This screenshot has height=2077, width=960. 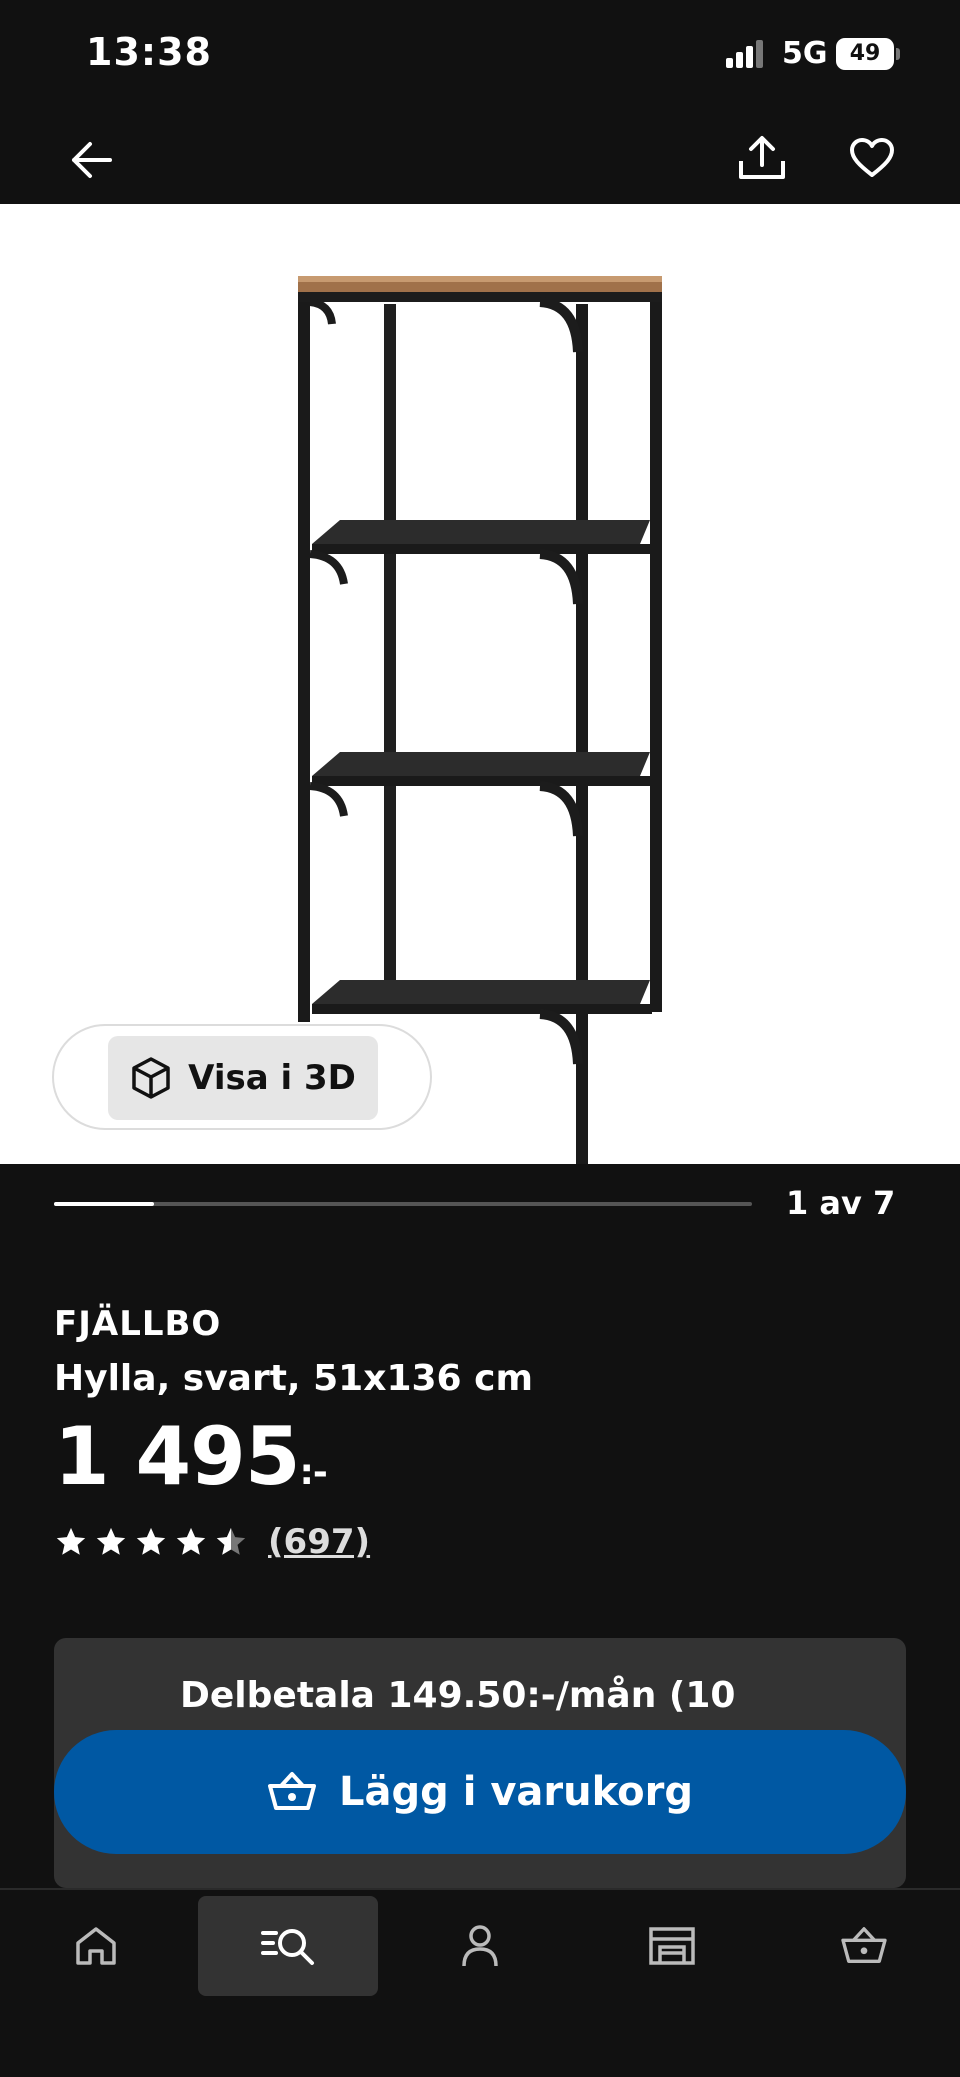 I want to click on cube-icon, so click(x=151, y=1078).